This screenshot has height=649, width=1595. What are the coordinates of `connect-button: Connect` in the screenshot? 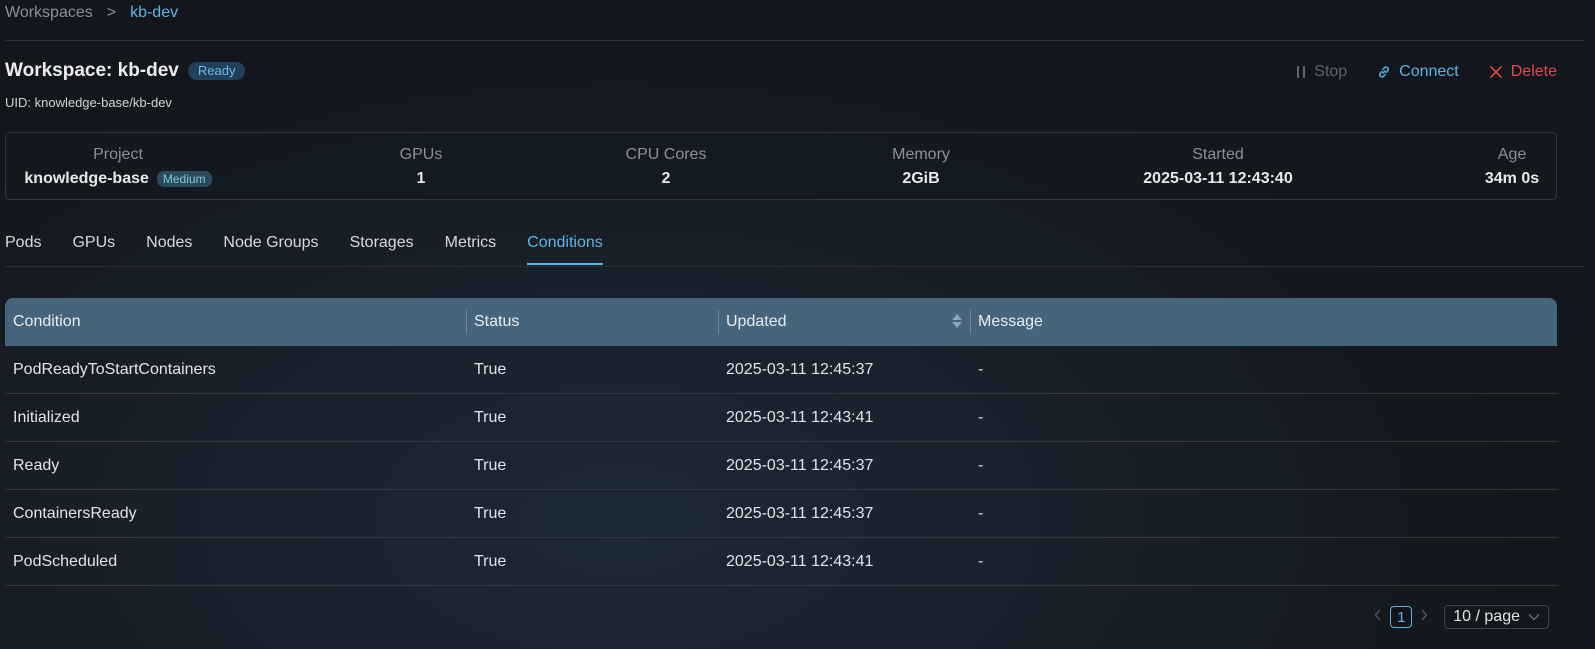 It's located at (1418, 72).